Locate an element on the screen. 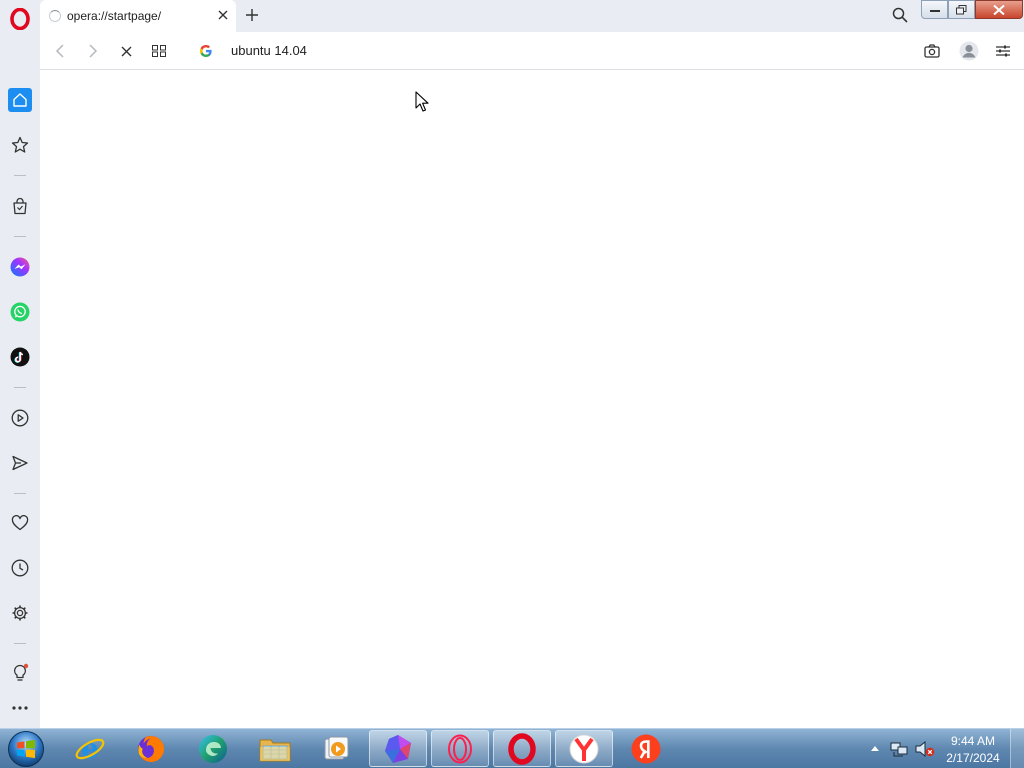 This screenshot has width=1024, height=768. tab-strip: opera://startpage/ is located at coordinates (512, 16).